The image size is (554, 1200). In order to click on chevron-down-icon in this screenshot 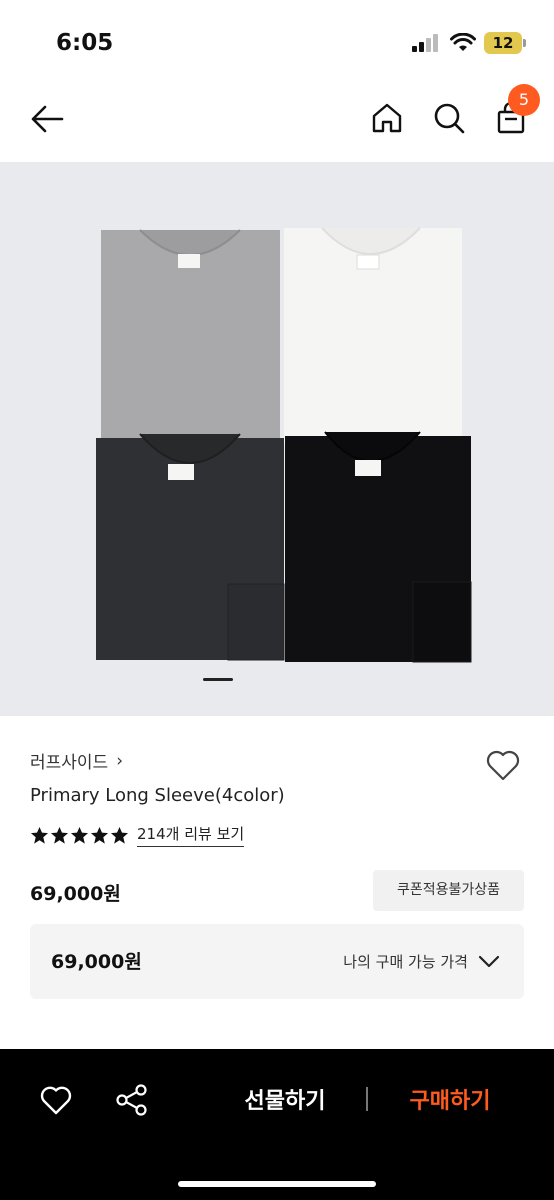, I will do `click(489, 961)`.